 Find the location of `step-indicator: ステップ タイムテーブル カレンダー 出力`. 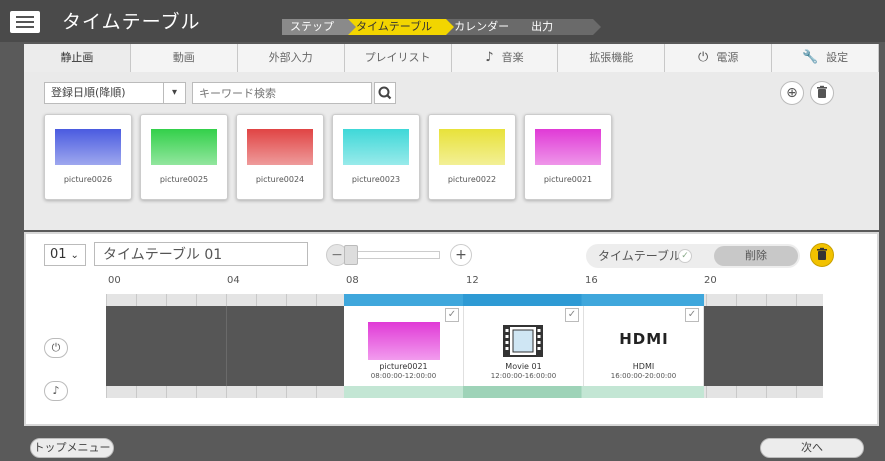

step-indicator: ステップ タイムテーブル カレンダー 出力 is located at coordinates (442, 27).